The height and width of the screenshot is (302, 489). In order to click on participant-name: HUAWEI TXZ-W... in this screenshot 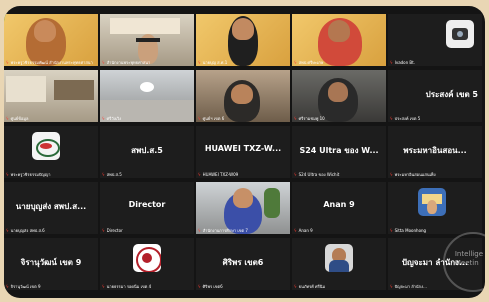, I will do `click(243, 148)`.